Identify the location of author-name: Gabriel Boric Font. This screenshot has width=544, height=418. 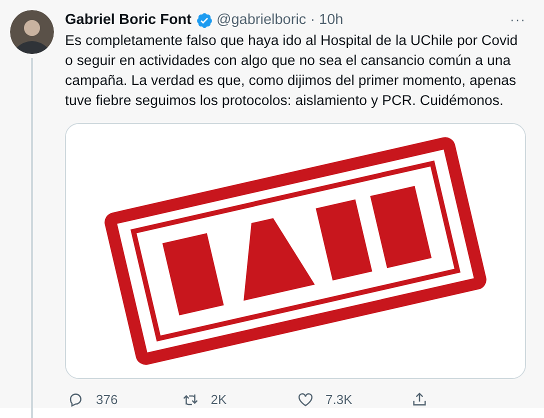
(128, 20).